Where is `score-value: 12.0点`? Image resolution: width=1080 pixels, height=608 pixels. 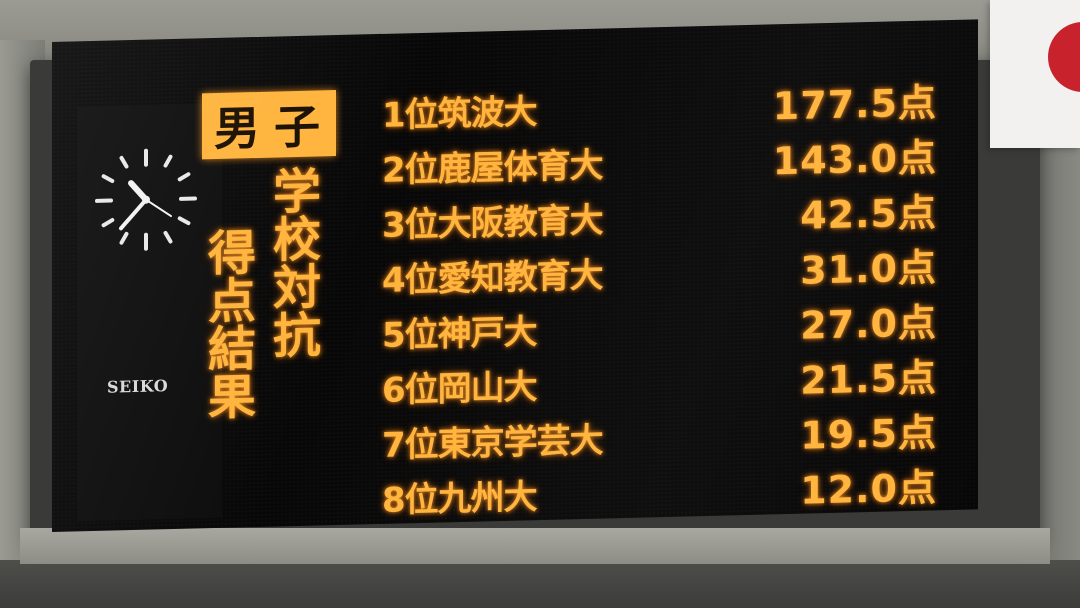 score-value: 12.0点 is located at coordinates (868, 489).